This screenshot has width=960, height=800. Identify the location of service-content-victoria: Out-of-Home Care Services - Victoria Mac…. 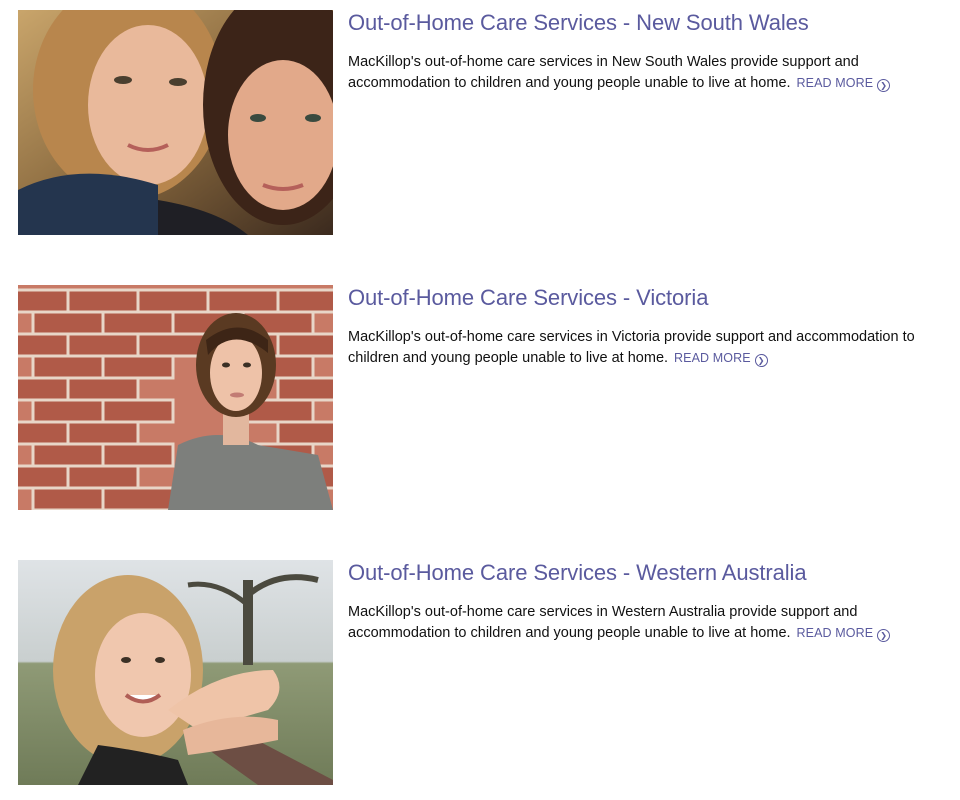
(650, 327).